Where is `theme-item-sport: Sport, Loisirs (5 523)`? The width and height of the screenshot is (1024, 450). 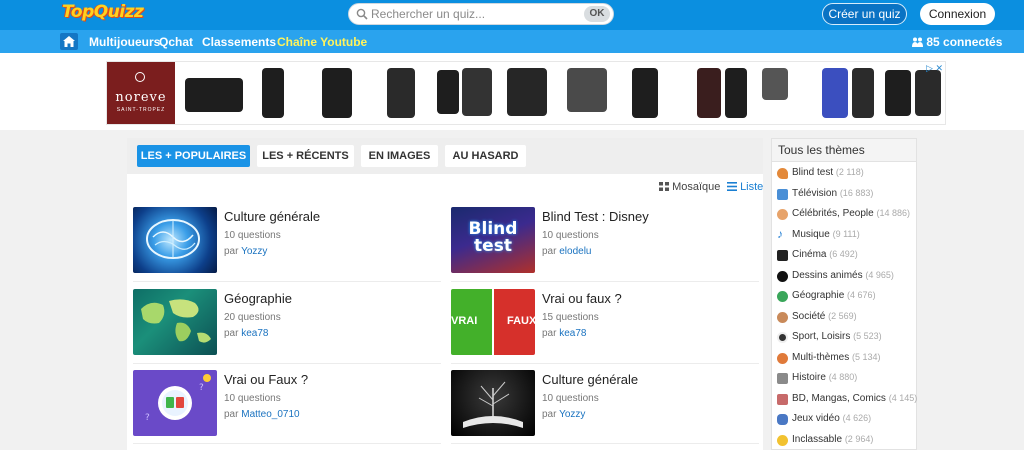
theme-item-sport: Sport, Loisirs (5 523) is located at coordinates (847, 338).